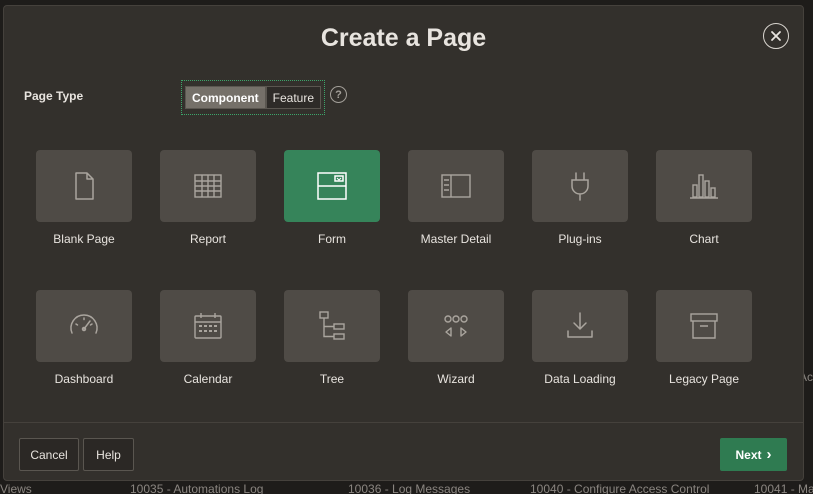 The image size is (813, 494). What do you see at coordinates (580, 379) in the screenshot?
I see `tile-label: Data Loading` at bounding box center [580, 379].